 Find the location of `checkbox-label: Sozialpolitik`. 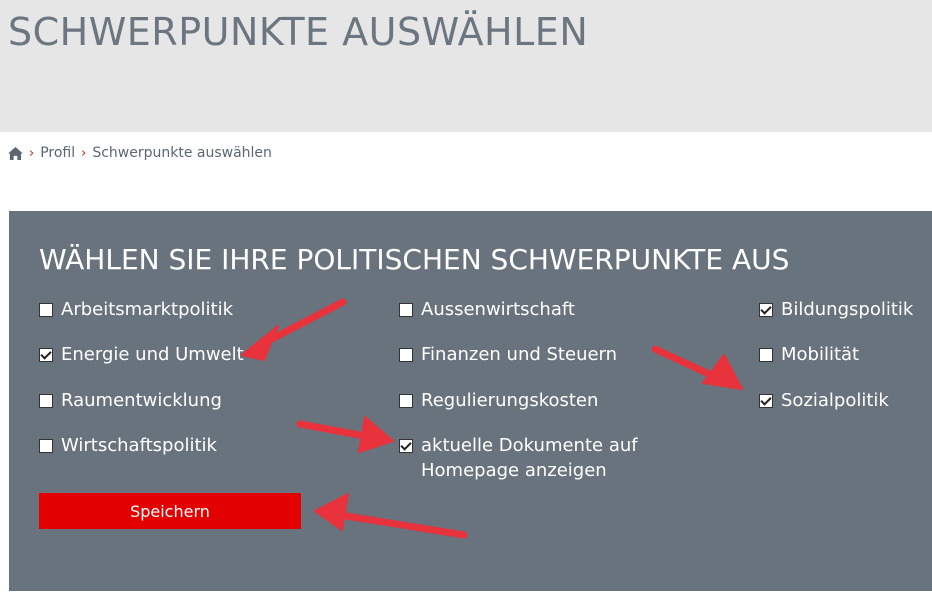

checkbox-label: Sozialpolitik is located at coordinates (835, 400).